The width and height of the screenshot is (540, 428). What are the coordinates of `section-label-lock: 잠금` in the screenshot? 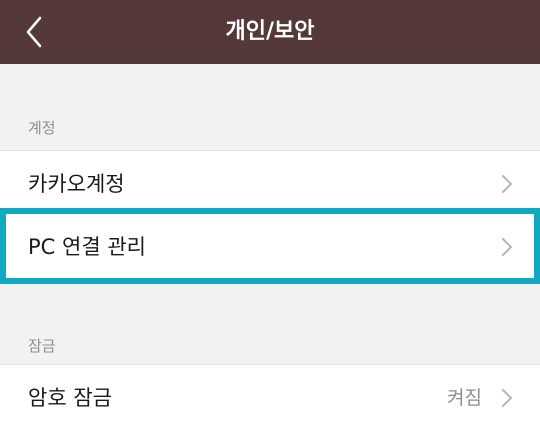 It's located at (42, 346).